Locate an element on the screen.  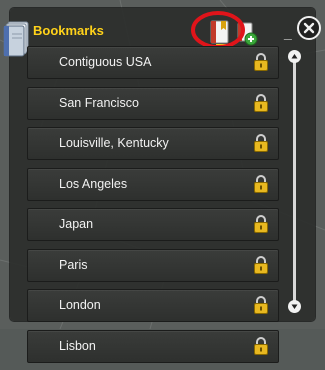
minimize-button: _ is located at coordinates (289, 33).